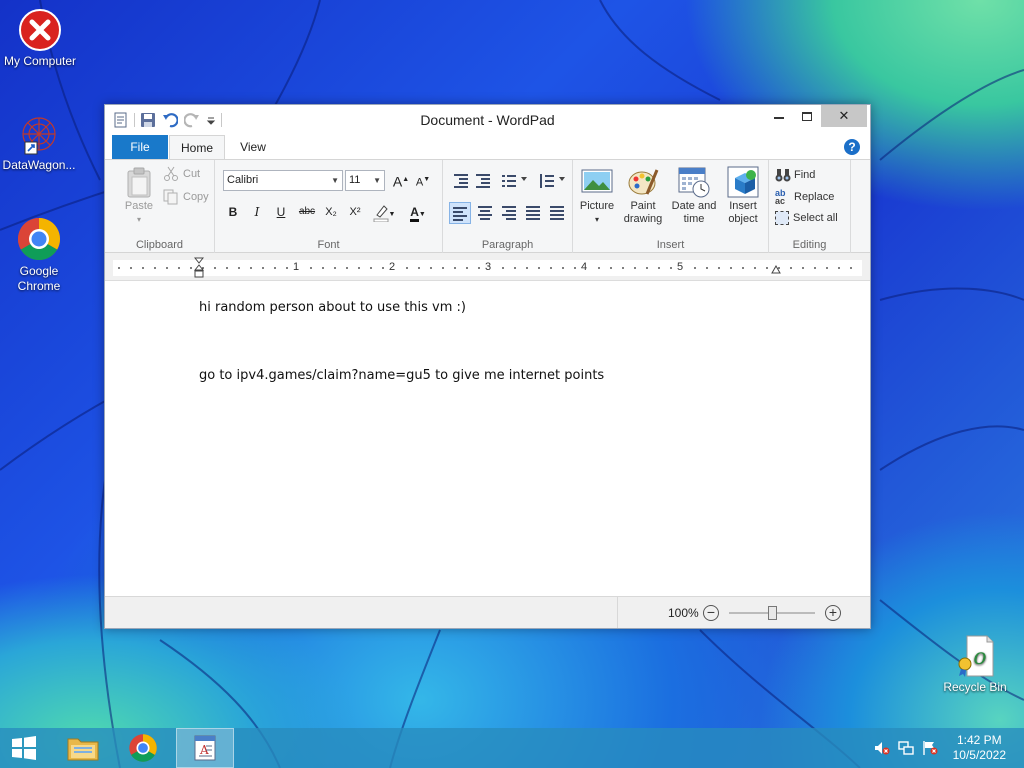  Describe the element at coordinates (283, 180) in the screenshot. I see `font-family-select: Calibri ▼` at that location.